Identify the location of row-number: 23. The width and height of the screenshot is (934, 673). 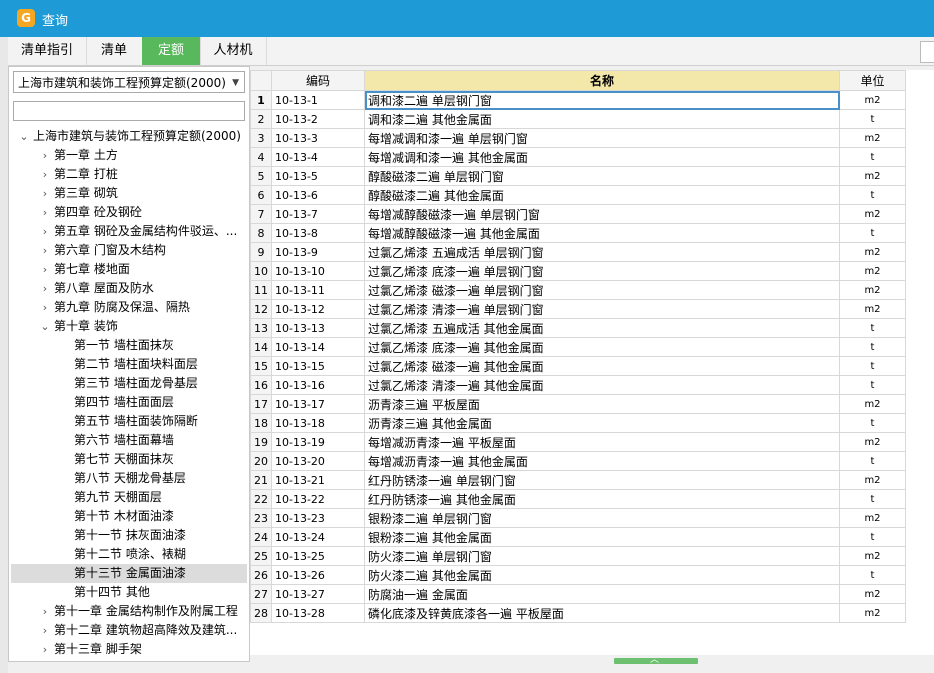
(261, 518).